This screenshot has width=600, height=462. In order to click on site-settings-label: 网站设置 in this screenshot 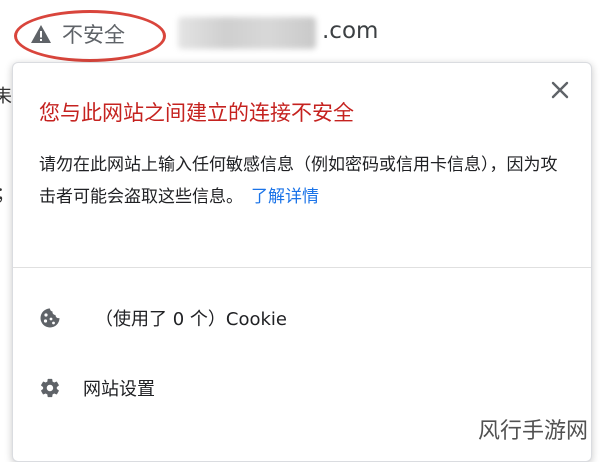, I will do `click(119, 389)`.